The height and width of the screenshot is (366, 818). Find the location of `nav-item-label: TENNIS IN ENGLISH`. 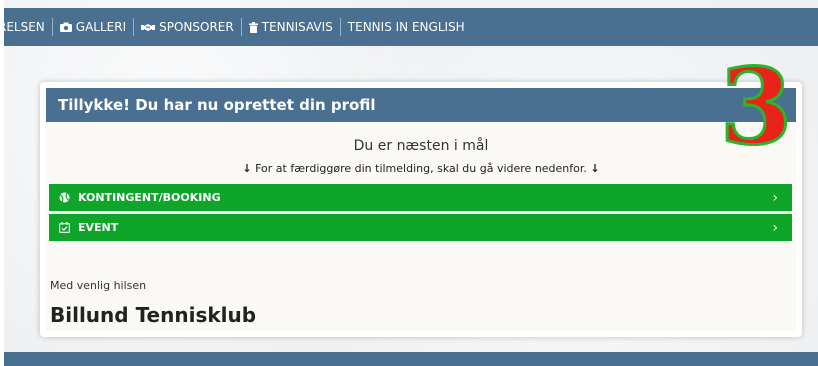

nav-item-label: TENNIS IN ENGLISH is located at coordinates (406, 27).